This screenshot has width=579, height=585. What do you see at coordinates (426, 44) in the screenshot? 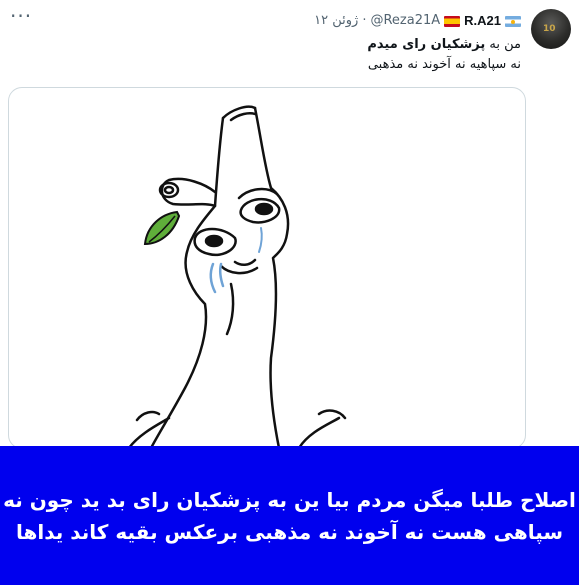
I see `tweet-text-bold: پزشکیان رای میدم` at bounding box center [426, 44].